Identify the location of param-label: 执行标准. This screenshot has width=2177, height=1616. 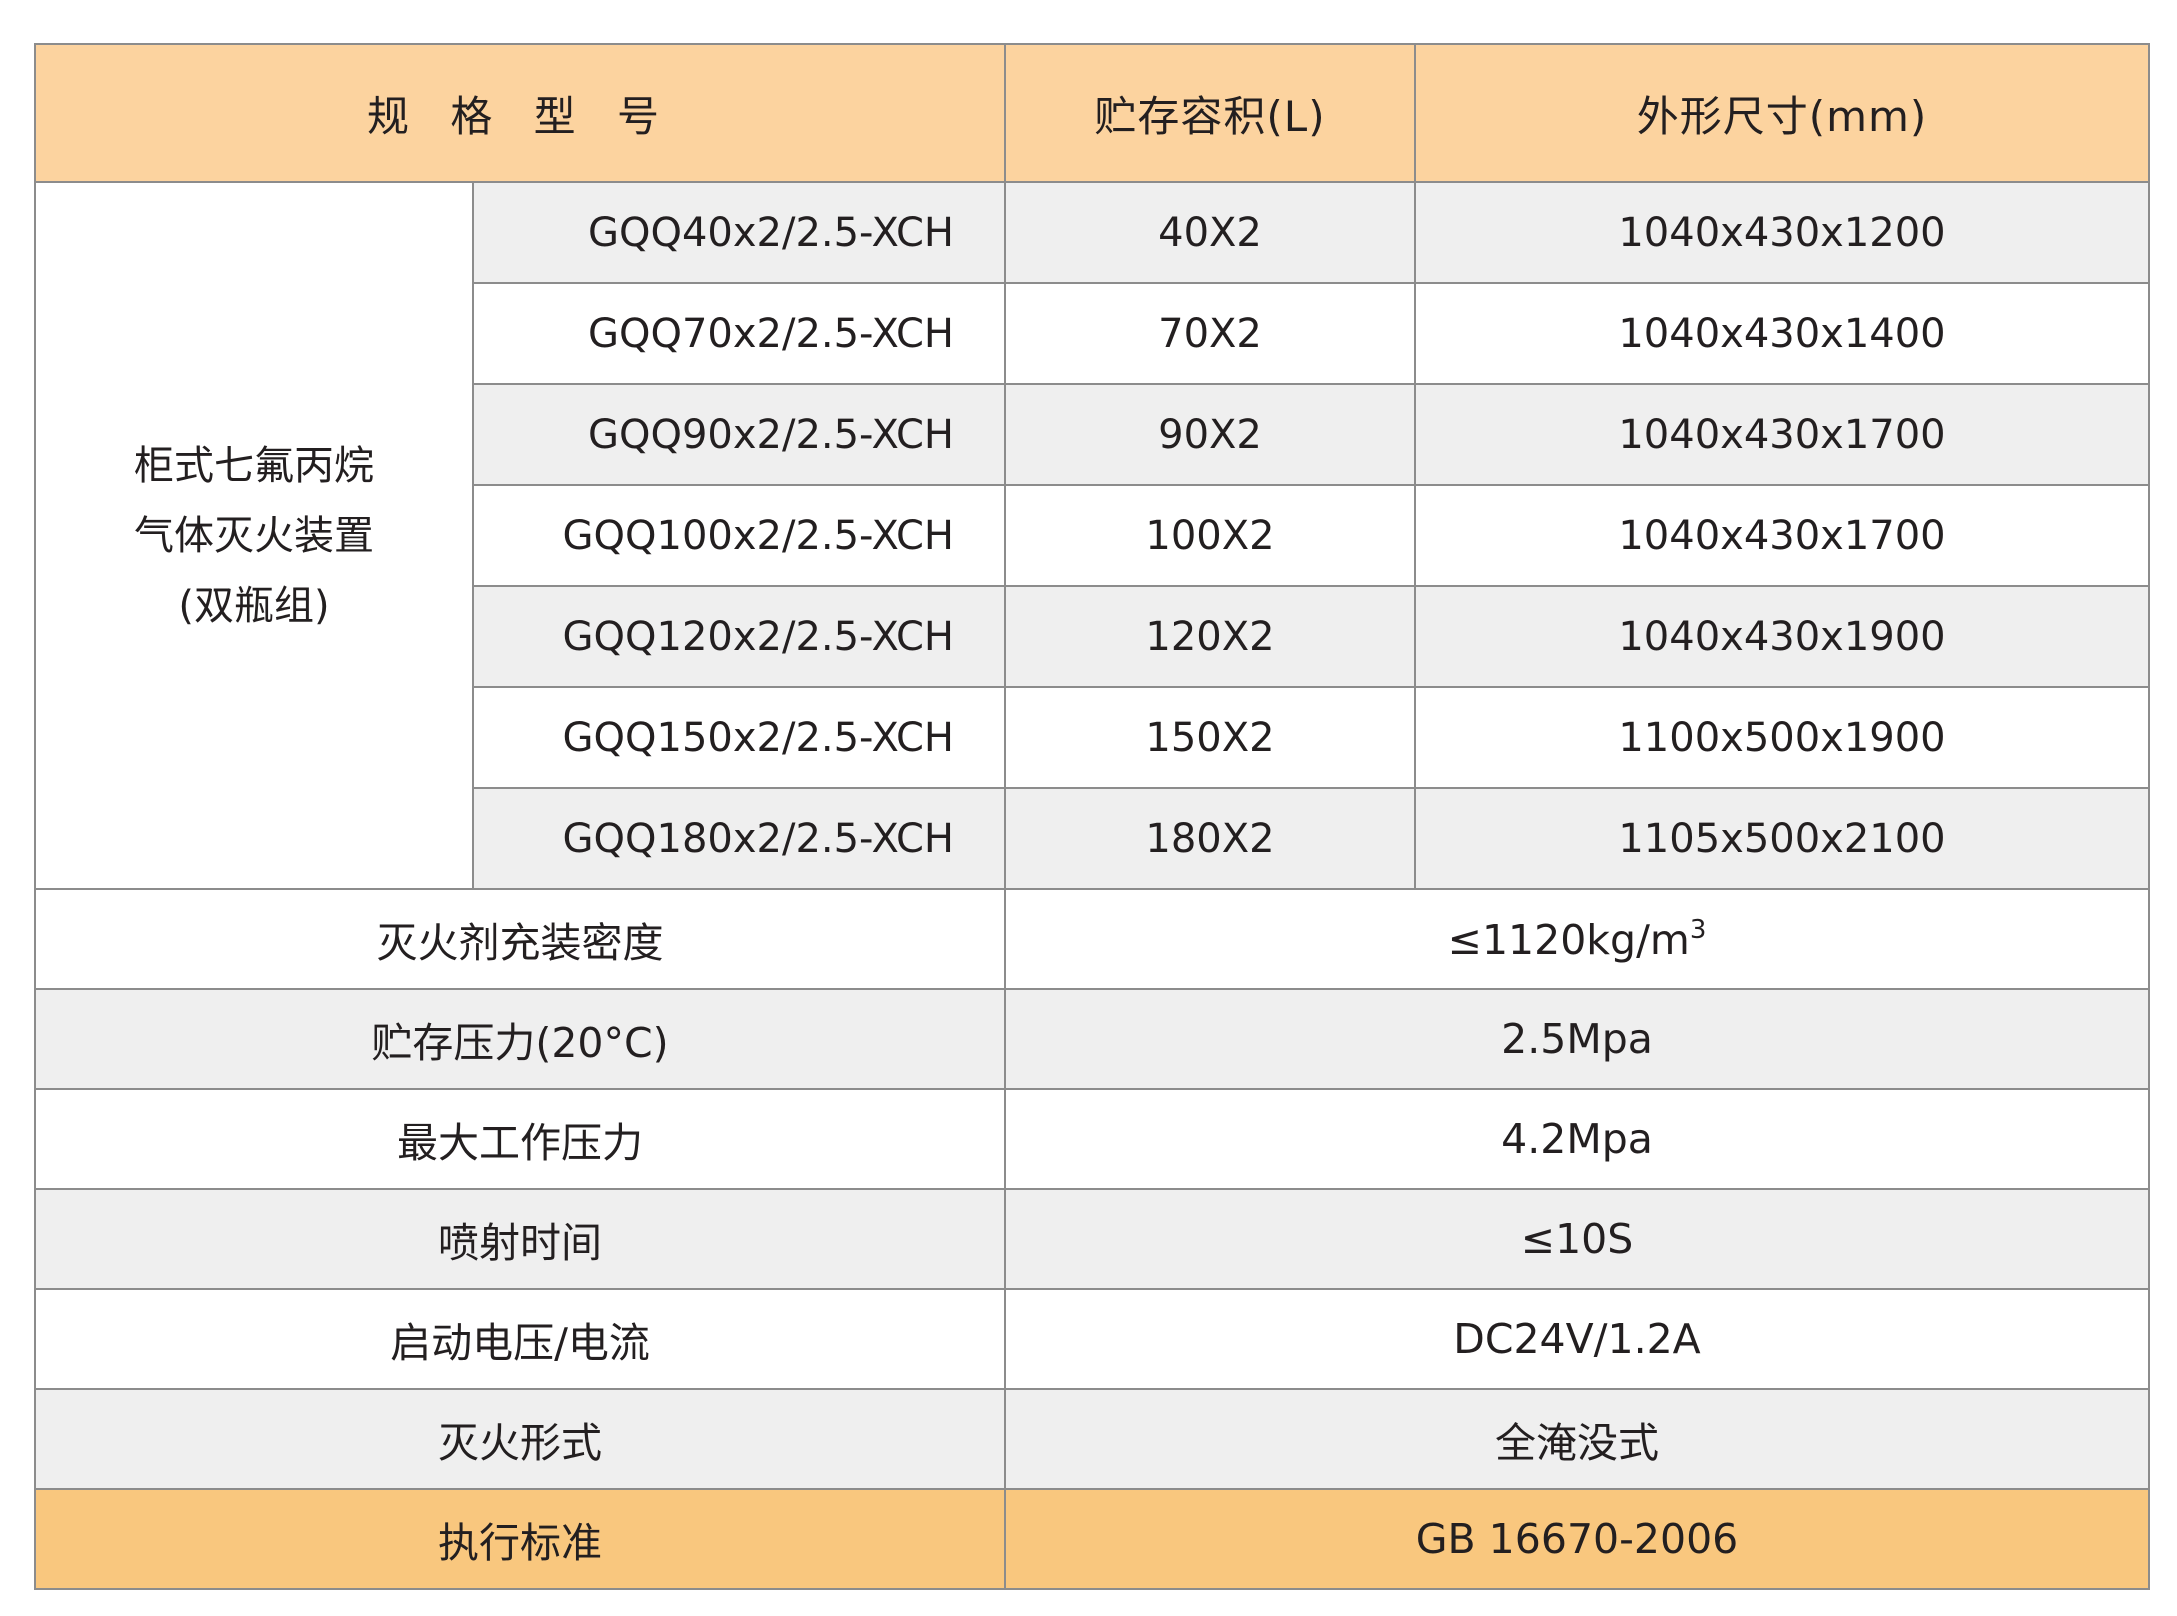
(520, 1539).